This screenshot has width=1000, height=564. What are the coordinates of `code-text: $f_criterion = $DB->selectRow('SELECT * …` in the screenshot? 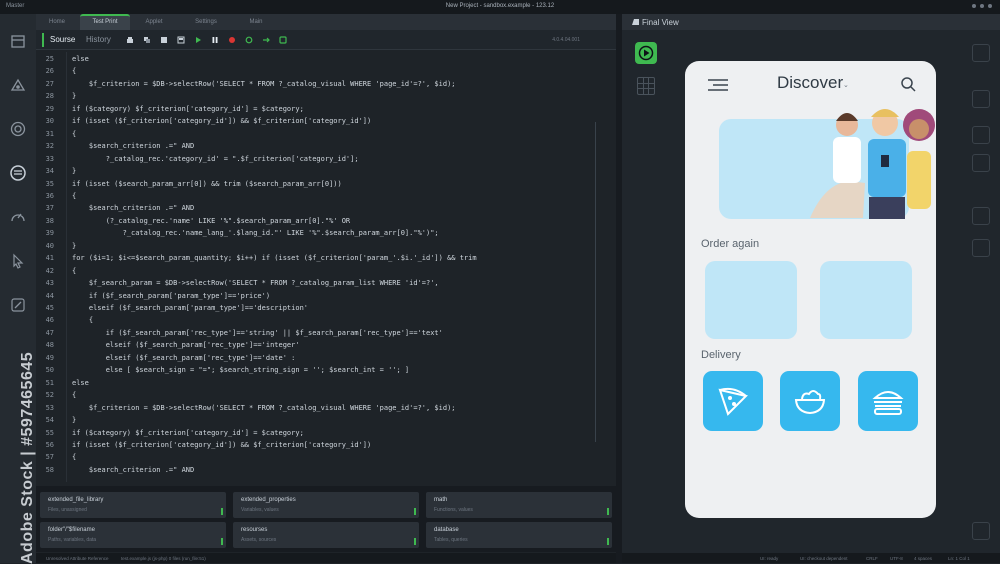 It's located at (264, 83).